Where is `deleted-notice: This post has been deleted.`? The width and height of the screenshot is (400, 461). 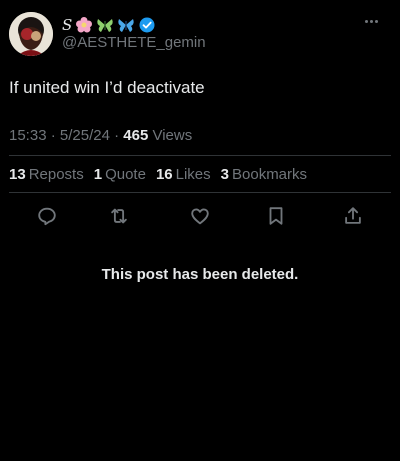 deleted-notice: This post has been deleted. is located at coordinates (200, 274).